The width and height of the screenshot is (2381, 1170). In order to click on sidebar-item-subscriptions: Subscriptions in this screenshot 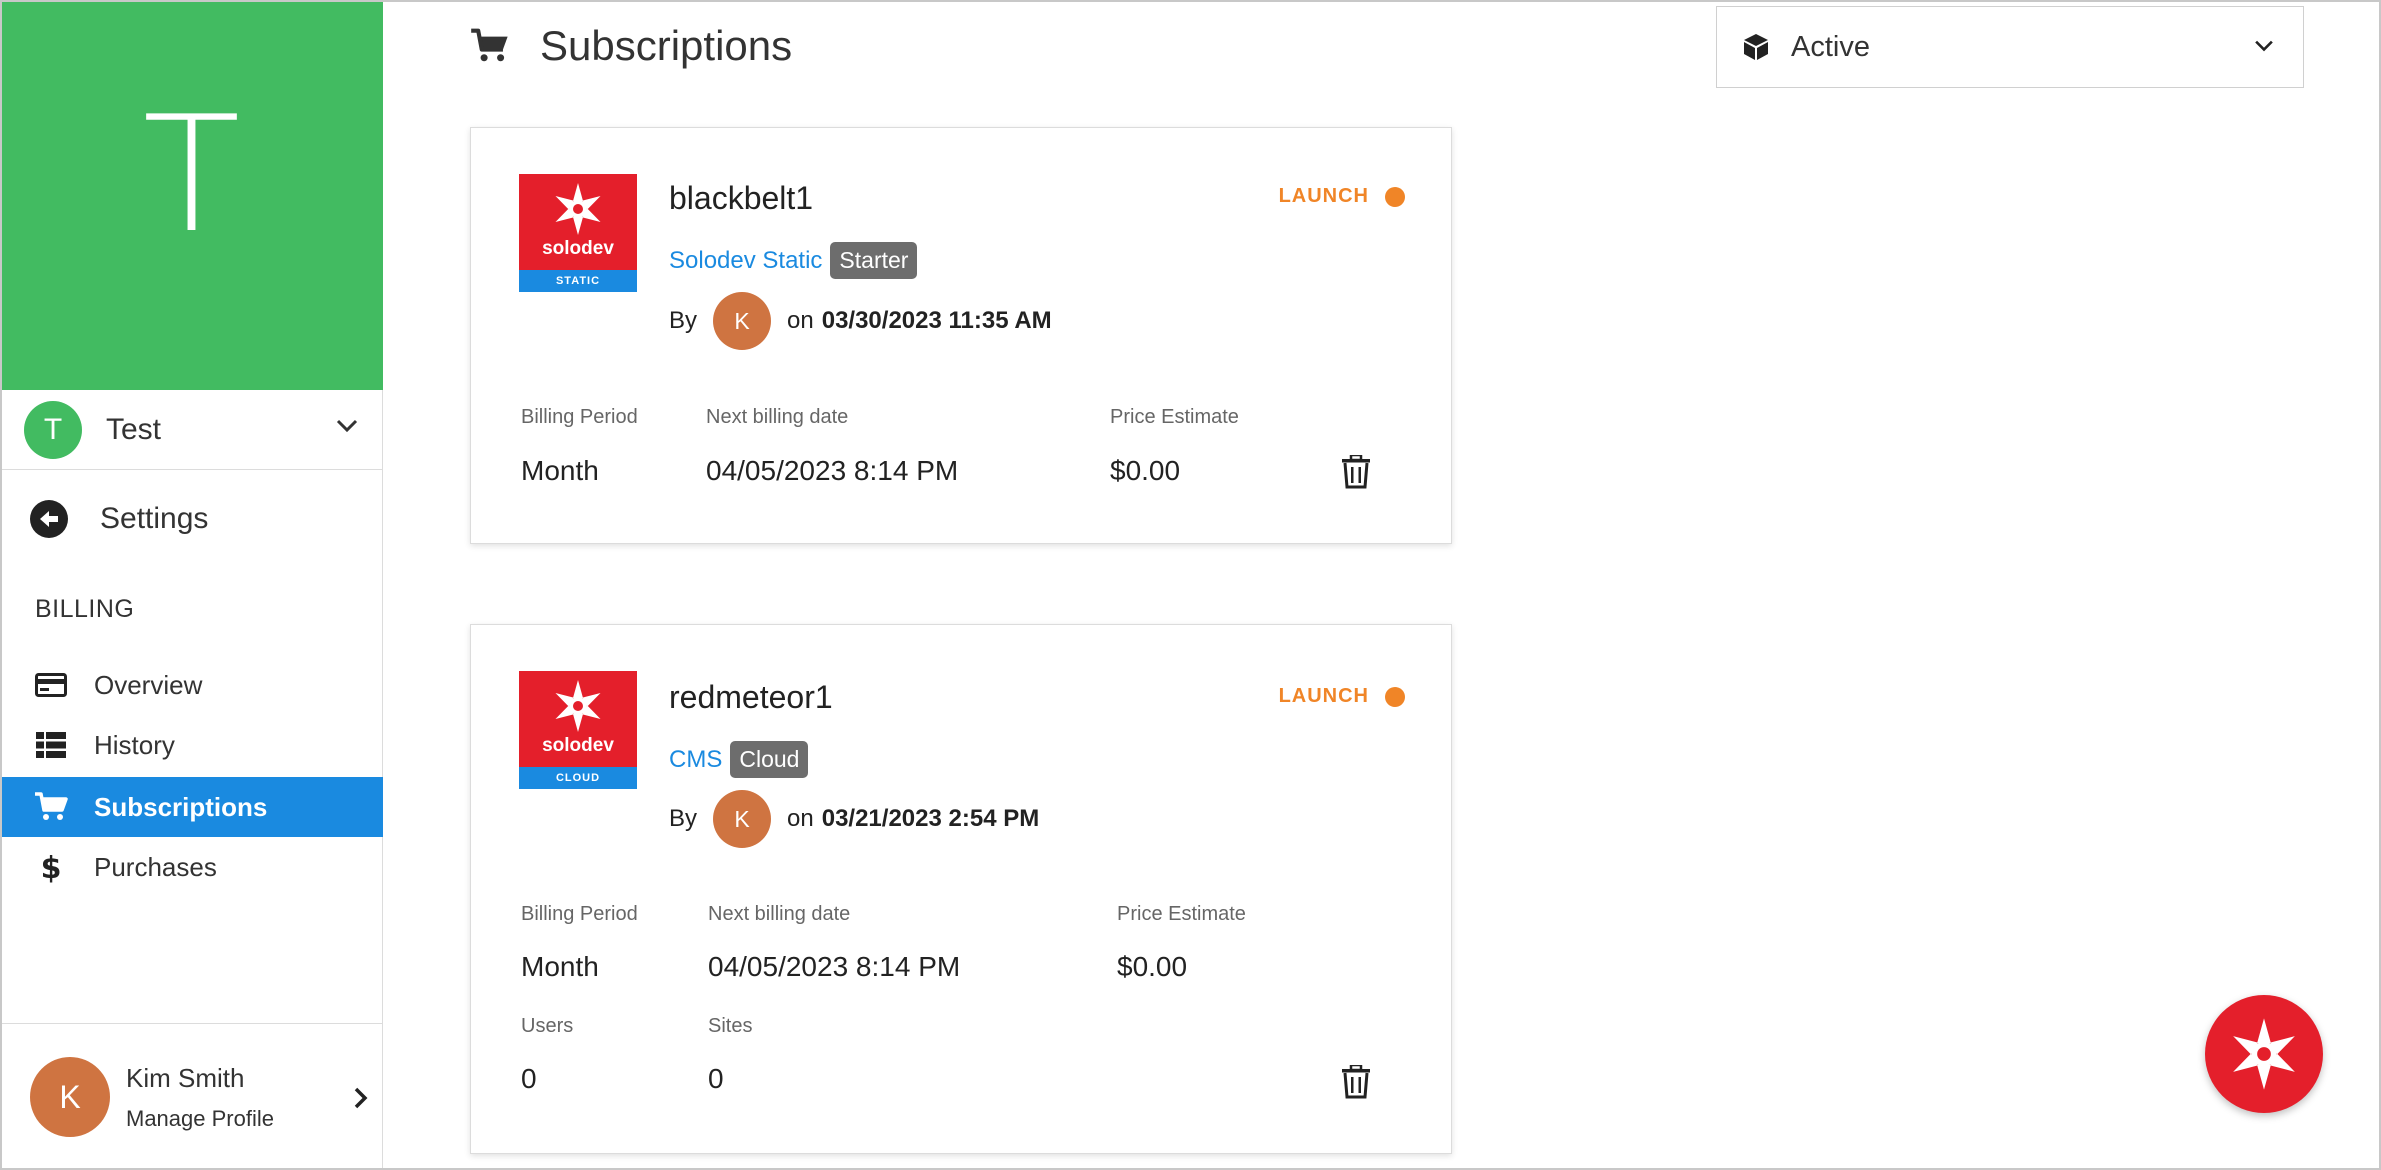, I will do `click(191, 807)`.